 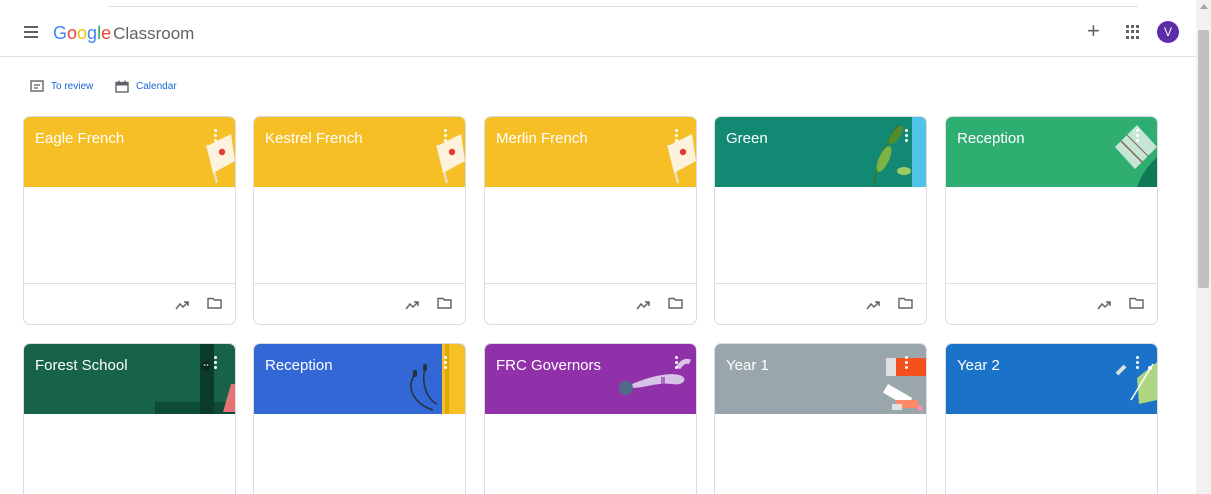 What do you see at coordinates (820, 418) in the screenshot?
I see `class-card: Year 1` at bounding box center [820, 418].